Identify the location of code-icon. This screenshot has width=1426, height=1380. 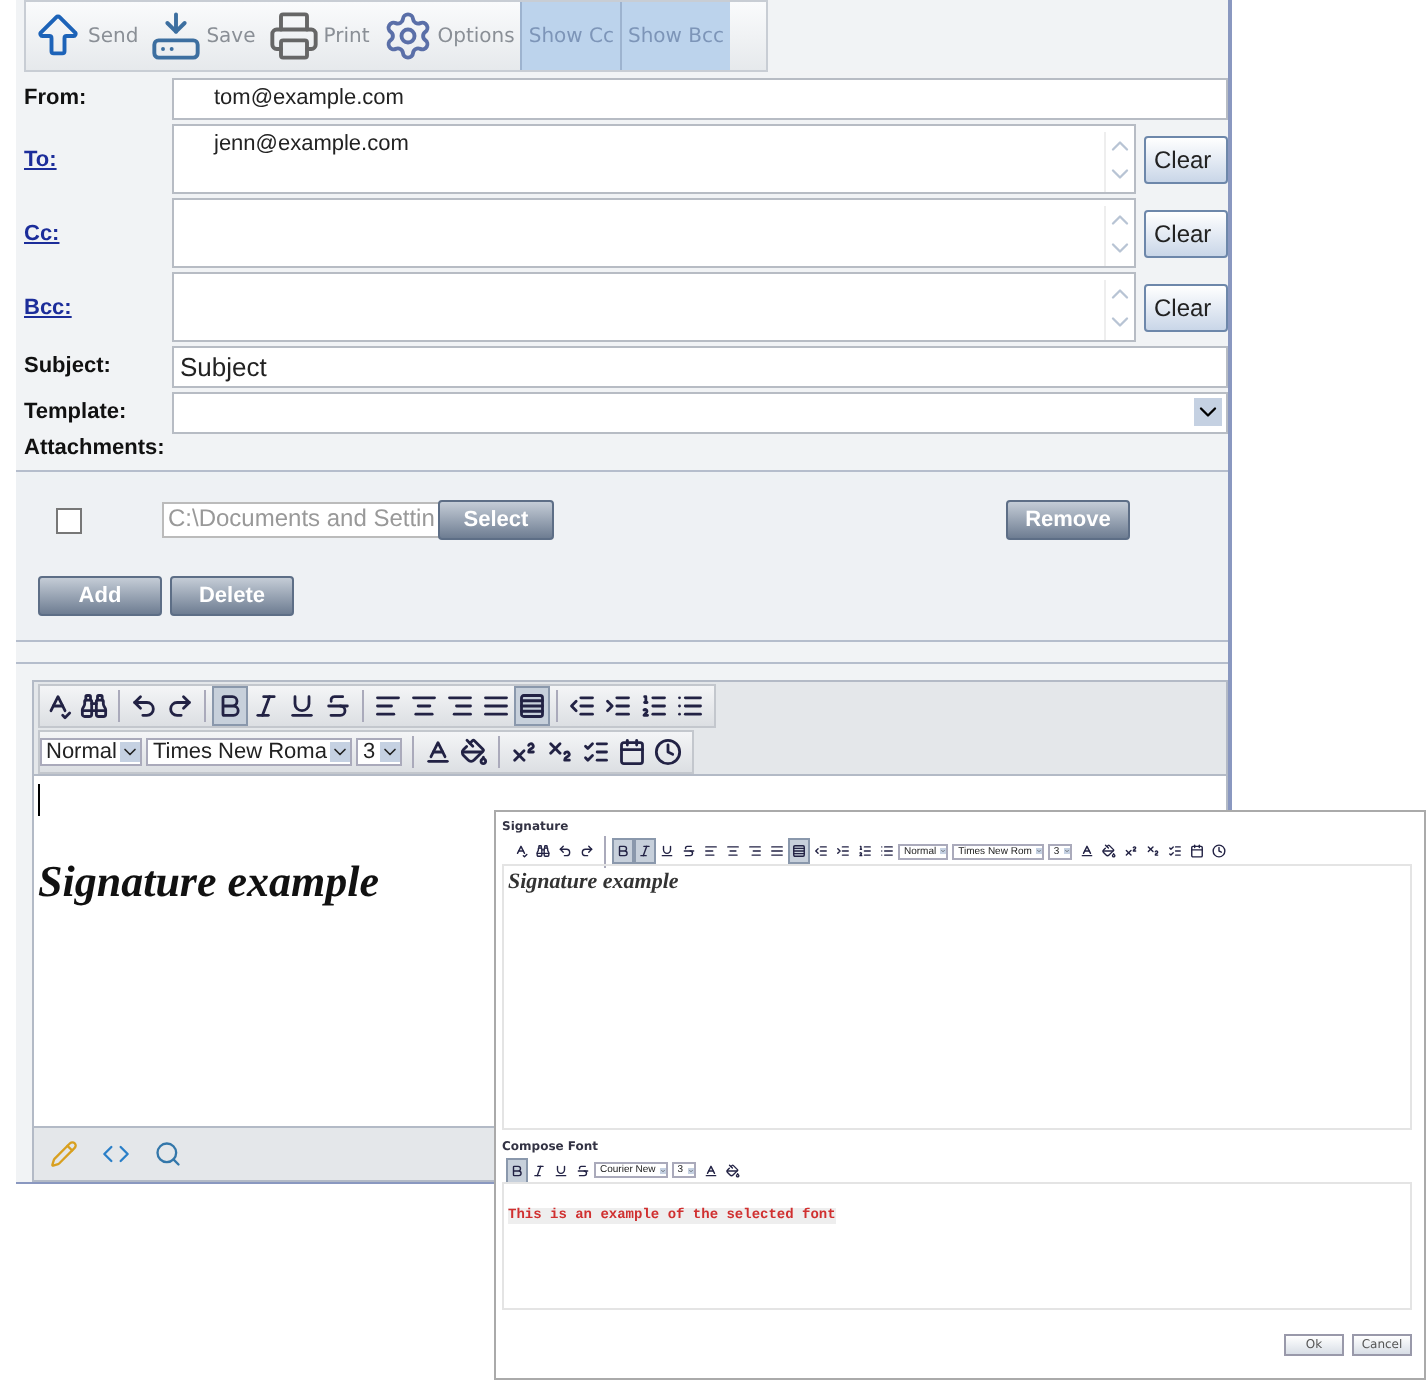
(116, 1154).